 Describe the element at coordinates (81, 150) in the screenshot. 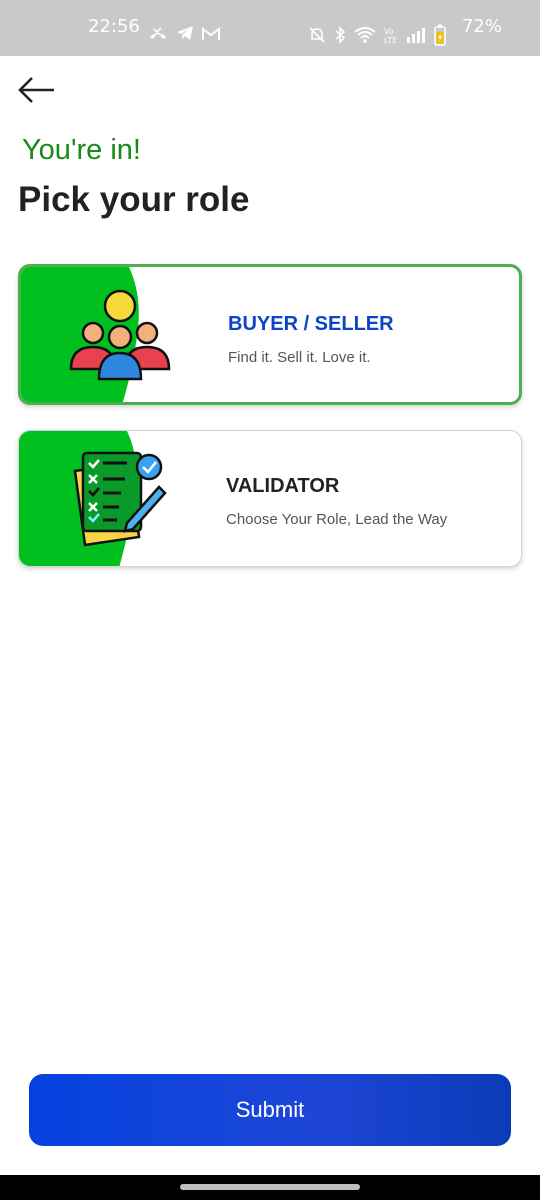

I see `welcome-subtitle: You're in!` at that location.